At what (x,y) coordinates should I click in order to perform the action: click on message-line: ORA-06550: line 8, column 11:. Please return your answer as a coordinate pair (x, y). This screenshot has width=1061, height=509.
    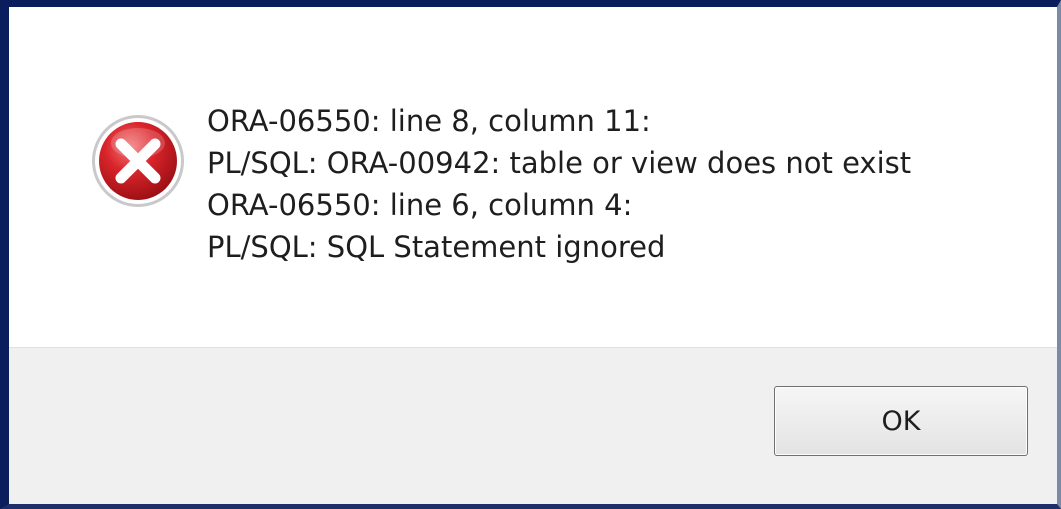
    Looking at the image, I should click on (429, 121).